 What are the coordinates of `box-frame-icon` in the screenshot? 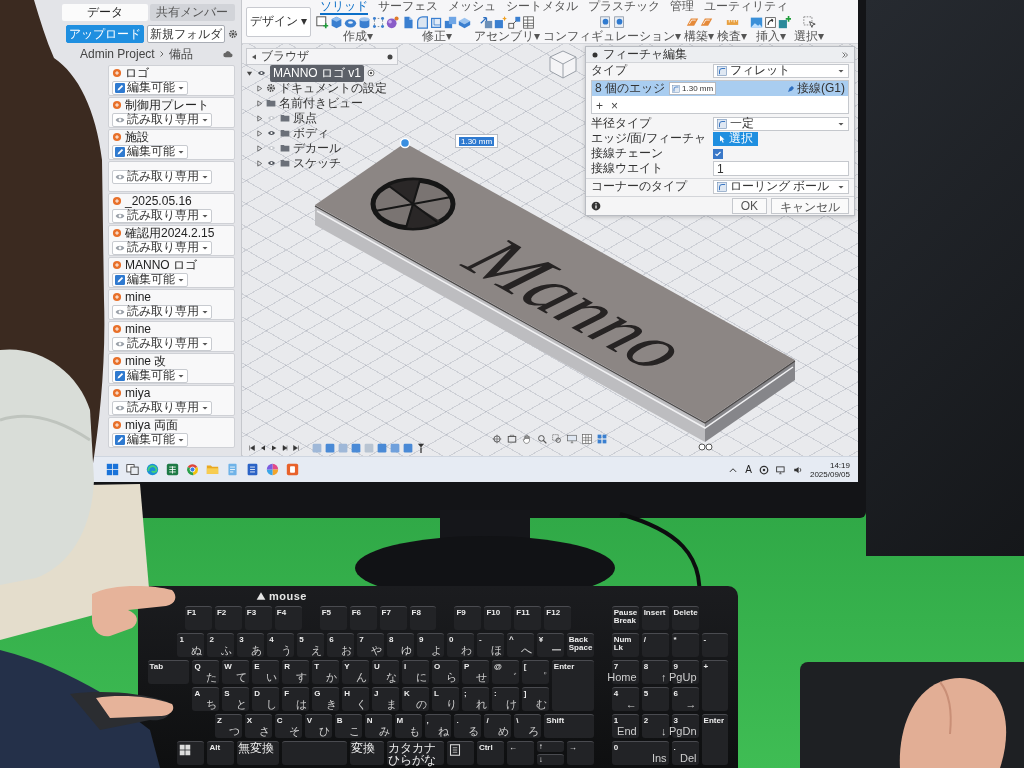 It's located at (512, 439).